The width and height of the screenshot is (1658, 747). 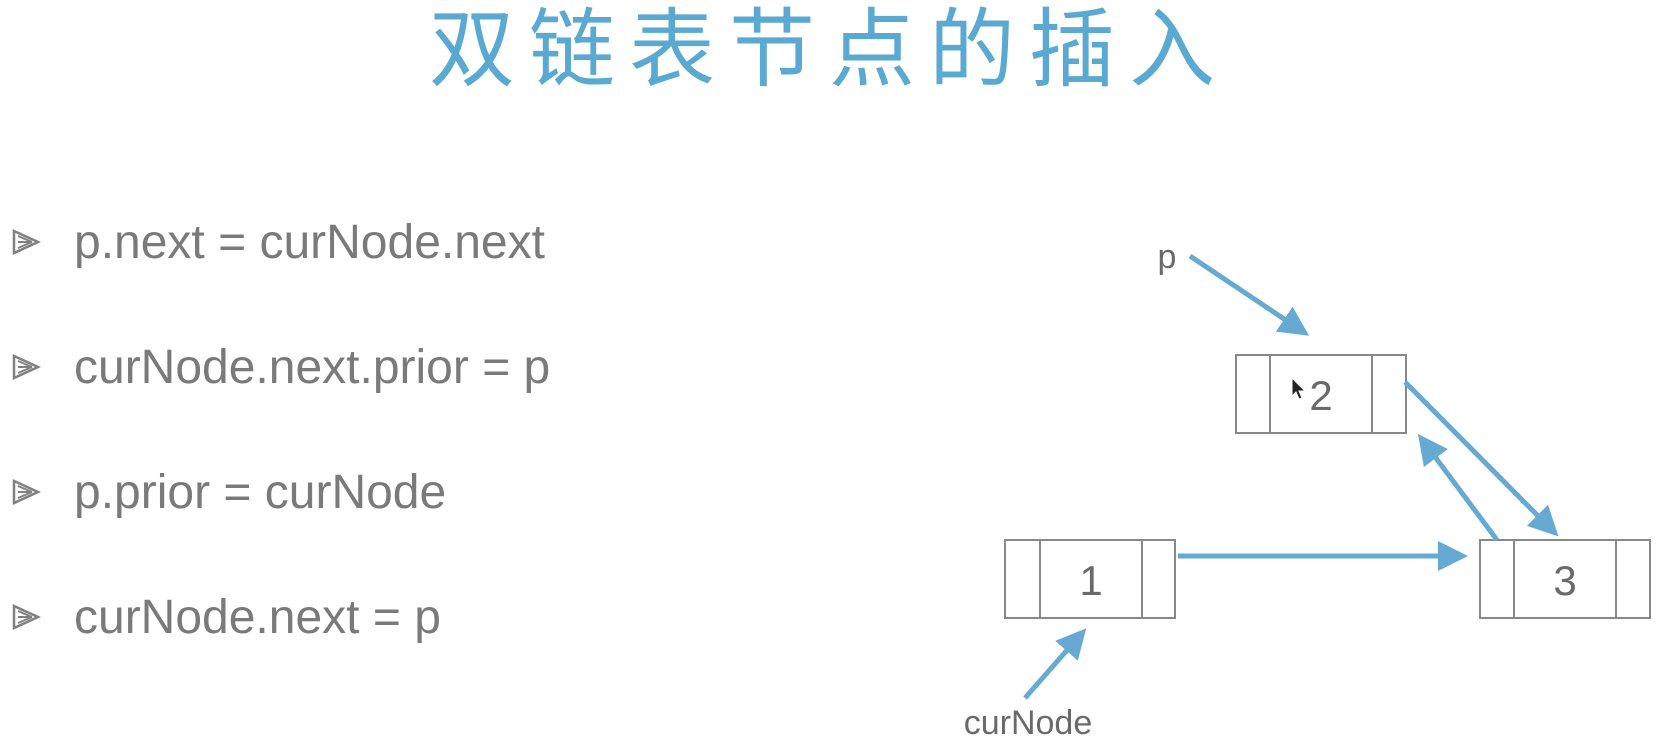 I want to click on node-3-label: 3, so click(x=1564, y=580).